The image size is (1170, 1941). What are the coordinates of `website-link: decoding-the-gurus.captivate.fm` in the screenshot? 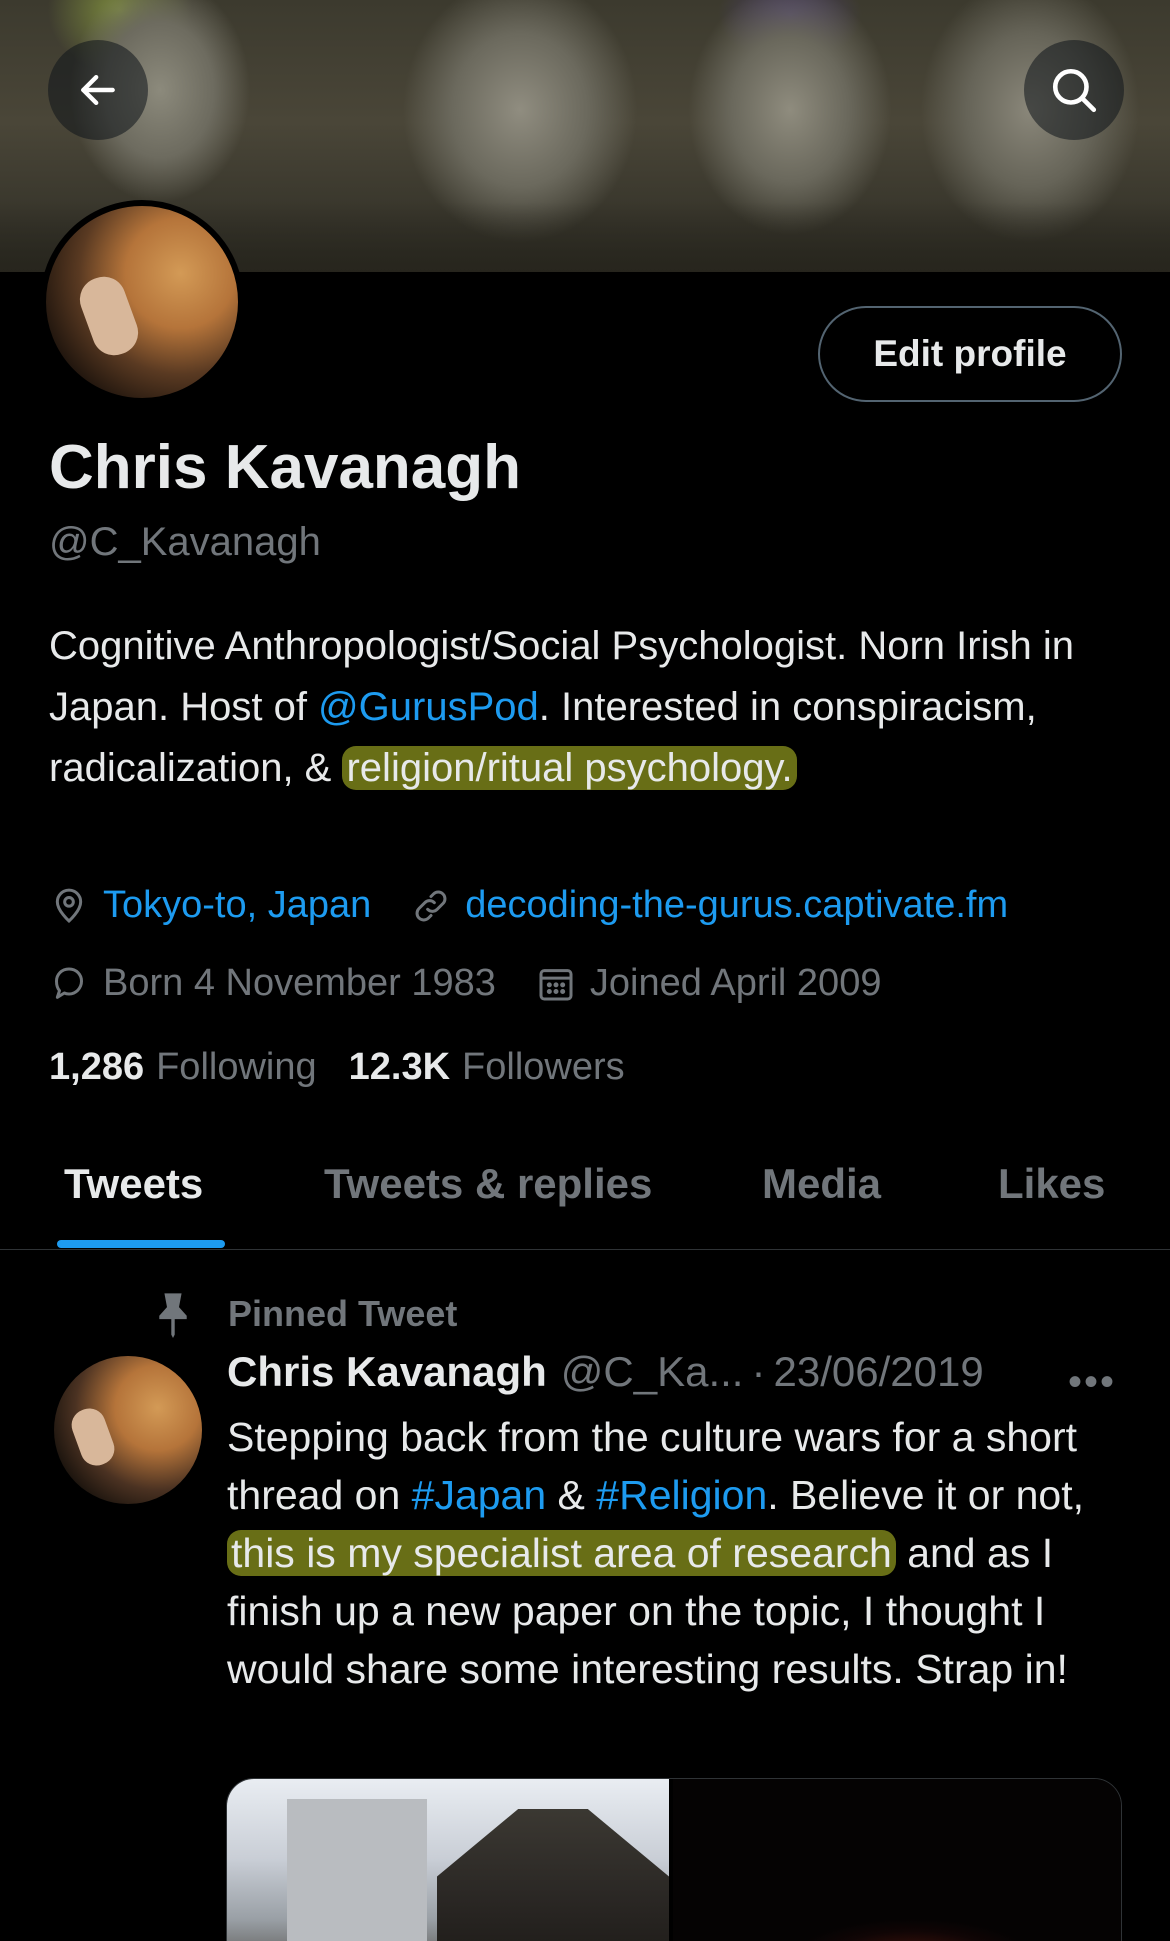 It's located at (736, 905).